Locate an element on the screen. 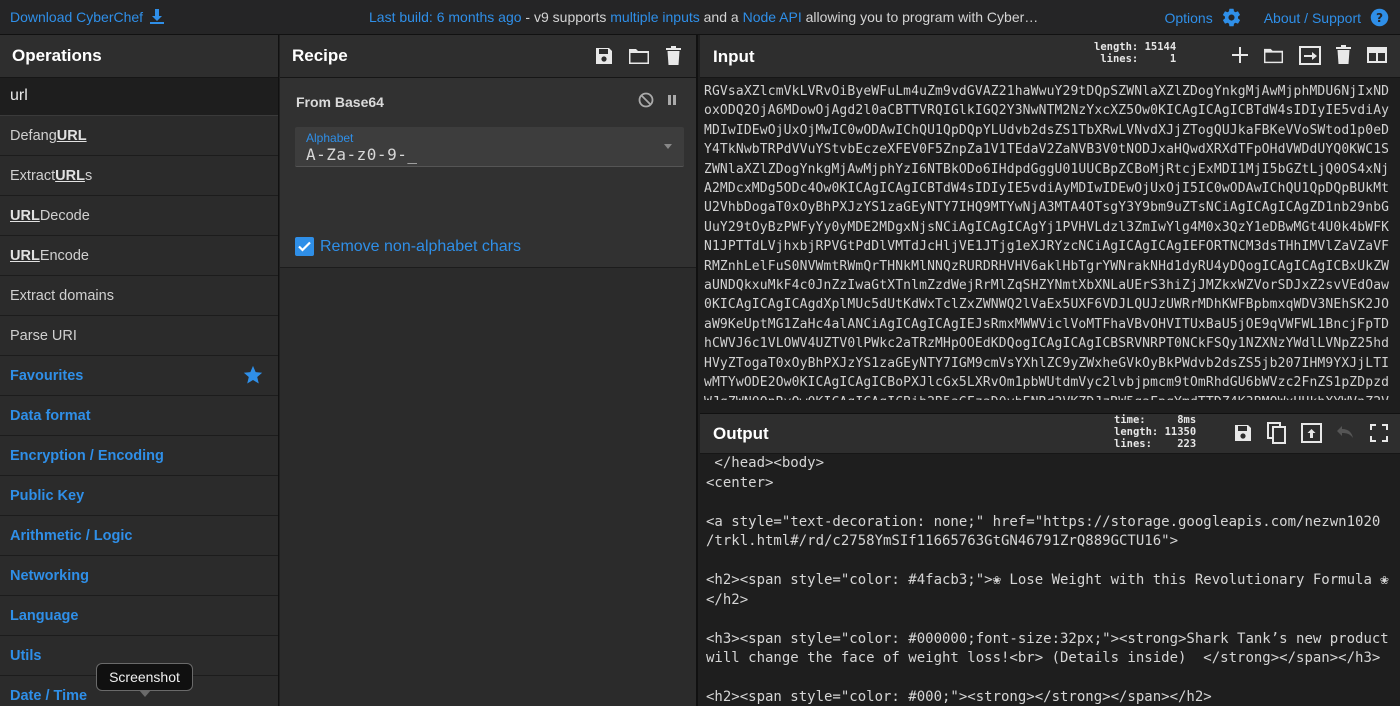 The width and height of the screenshot is (1400, 706). disable-icon is located at coordinates (646, 100).